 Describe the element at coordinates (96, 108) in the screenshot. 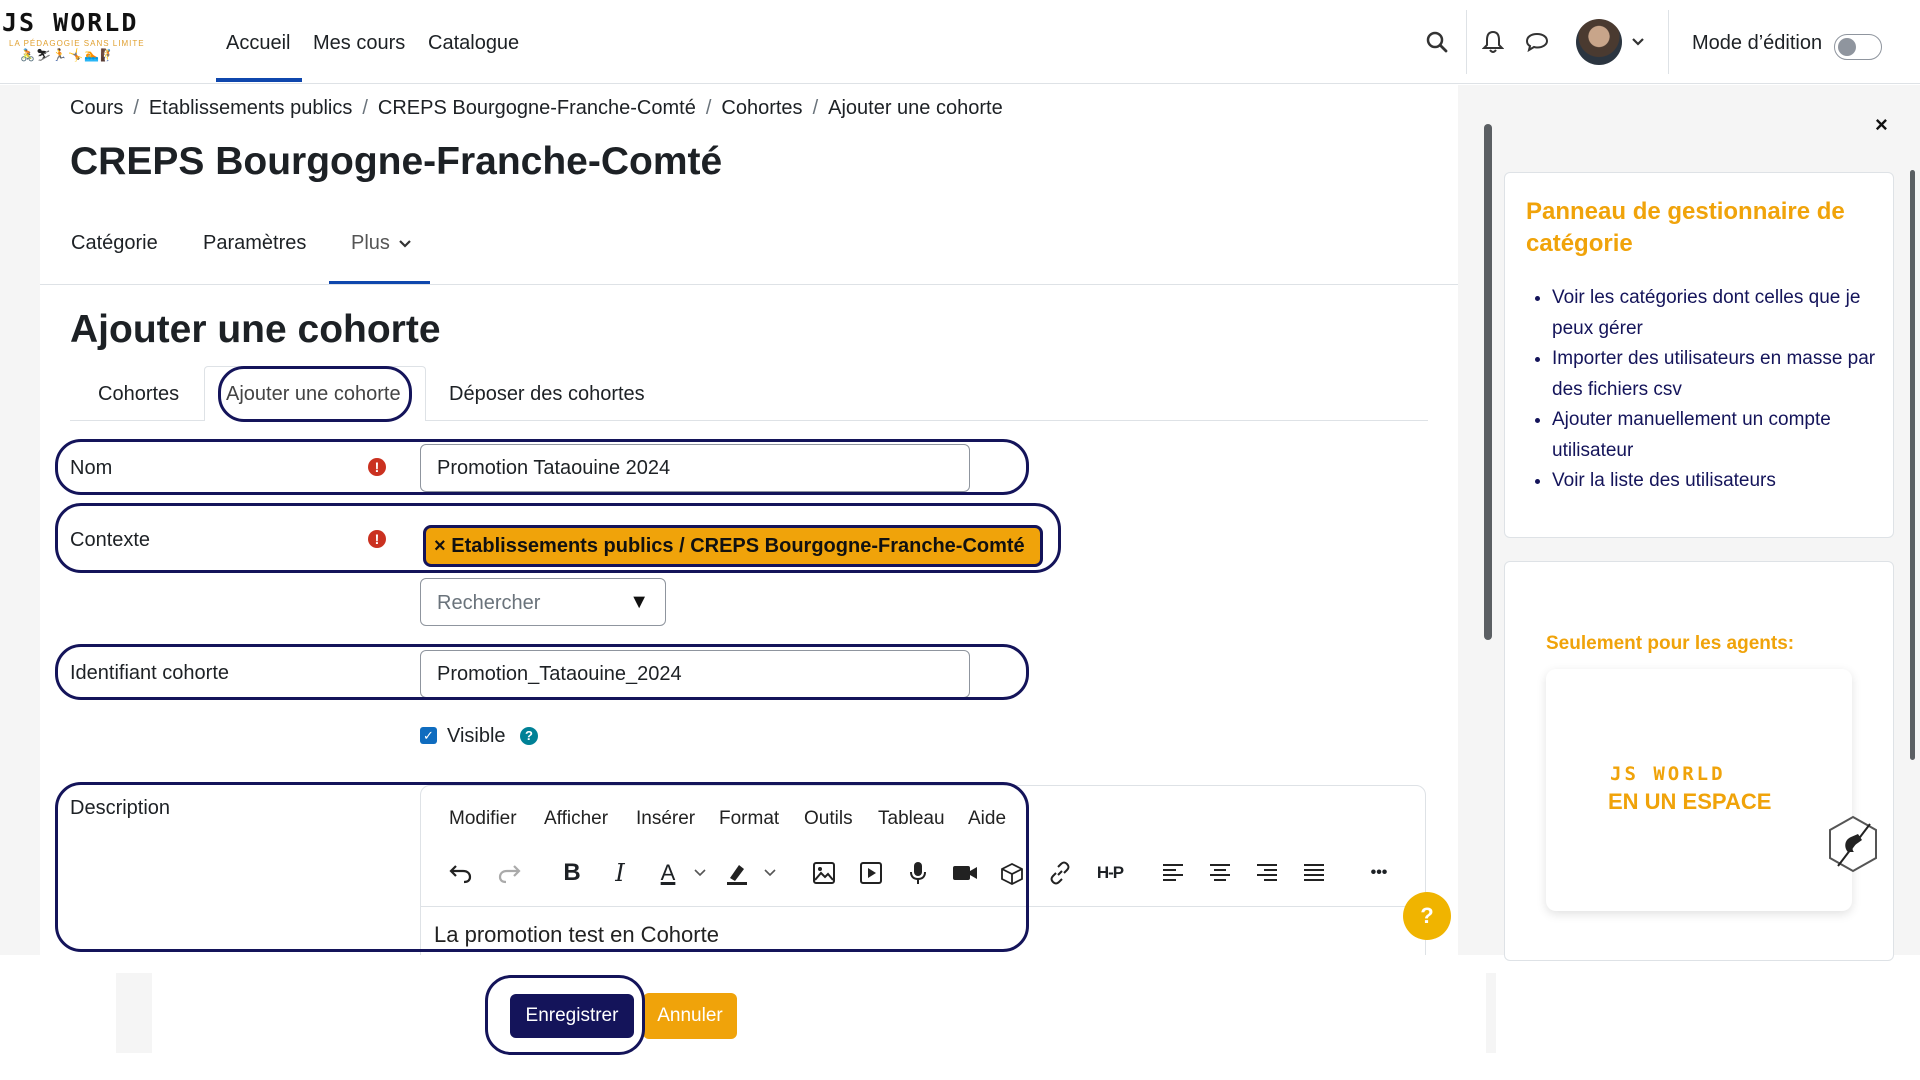

I see `breadcrumb-cours: Cours` at that location.